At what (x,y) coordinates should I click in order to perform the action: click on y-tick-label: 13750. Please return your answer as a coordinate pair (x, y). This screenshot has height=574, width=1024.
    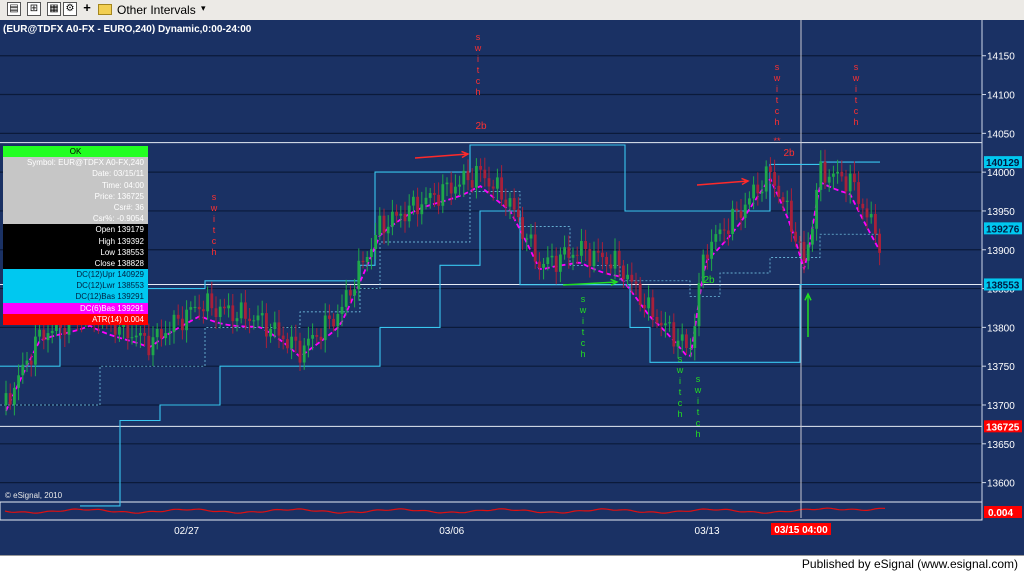
    Looking at the image, I should click on (1001, 367).